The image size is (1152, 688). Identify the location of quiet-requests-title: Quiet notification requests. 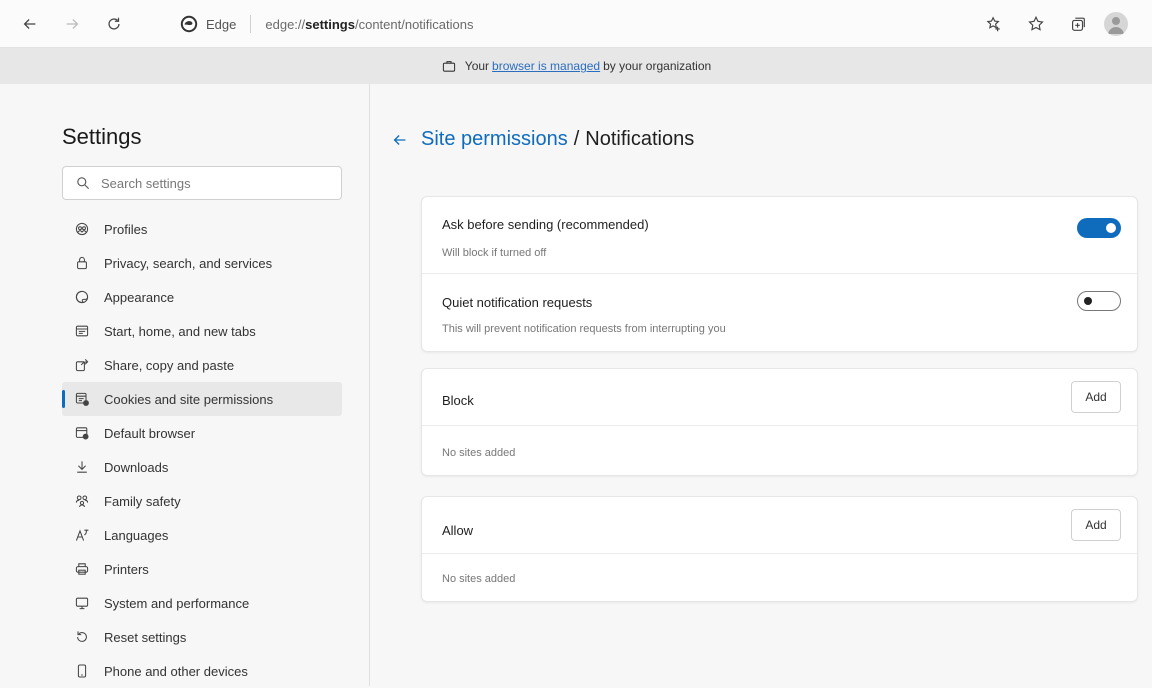
(517, 302).